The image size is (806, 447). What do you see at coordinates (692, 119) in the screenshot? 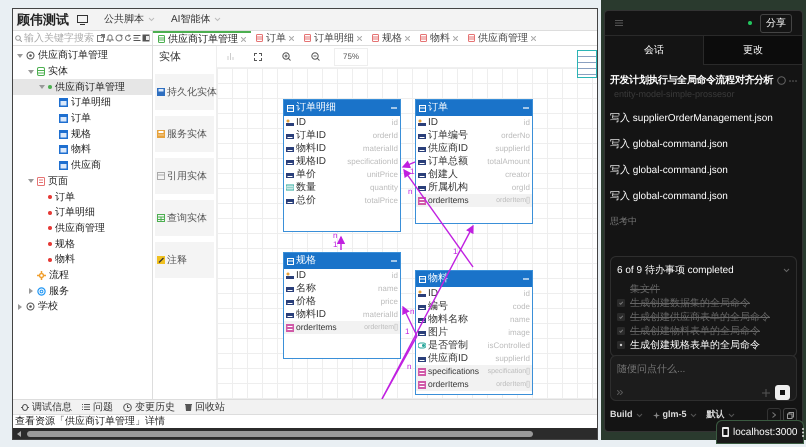
I see `step-line: 写入 supplierOrderManagement.json` at bounding box center [692, 119].